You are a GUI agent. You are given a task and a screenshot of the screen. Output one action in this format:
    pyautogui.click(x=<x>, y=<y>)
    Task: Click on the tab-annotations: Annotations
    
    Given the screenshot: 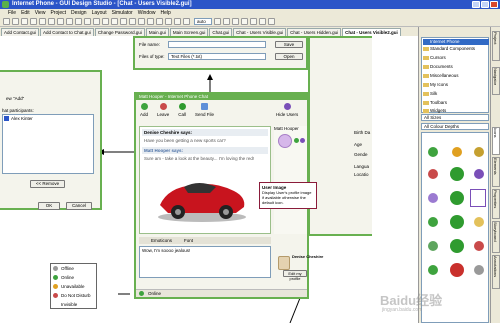 What is the action you would take?
    pyautogui.click(x=496, y=272)
    